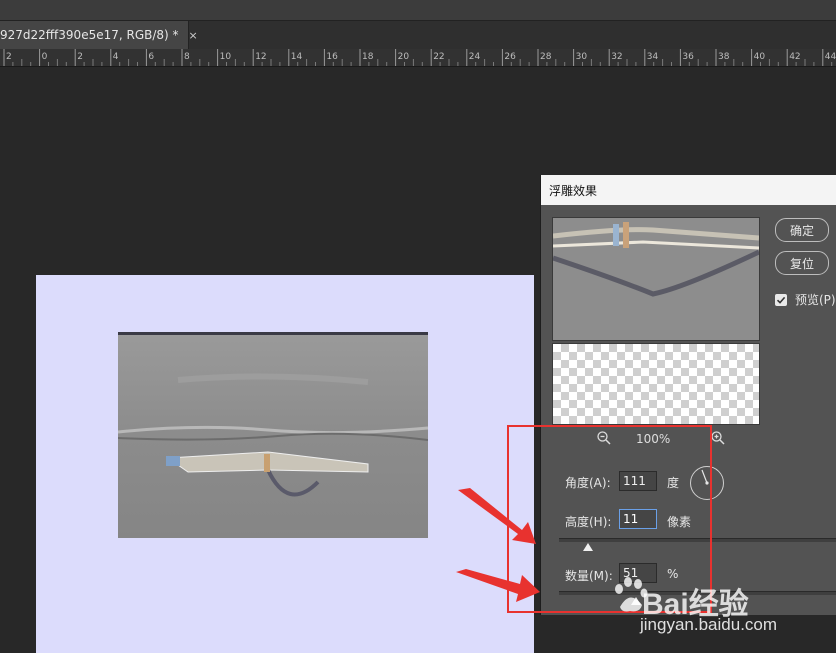  What do you see at coordinates (438, 57) in the screenshot?
I see `ruler-label: 22` at bounding box center [438, 57].